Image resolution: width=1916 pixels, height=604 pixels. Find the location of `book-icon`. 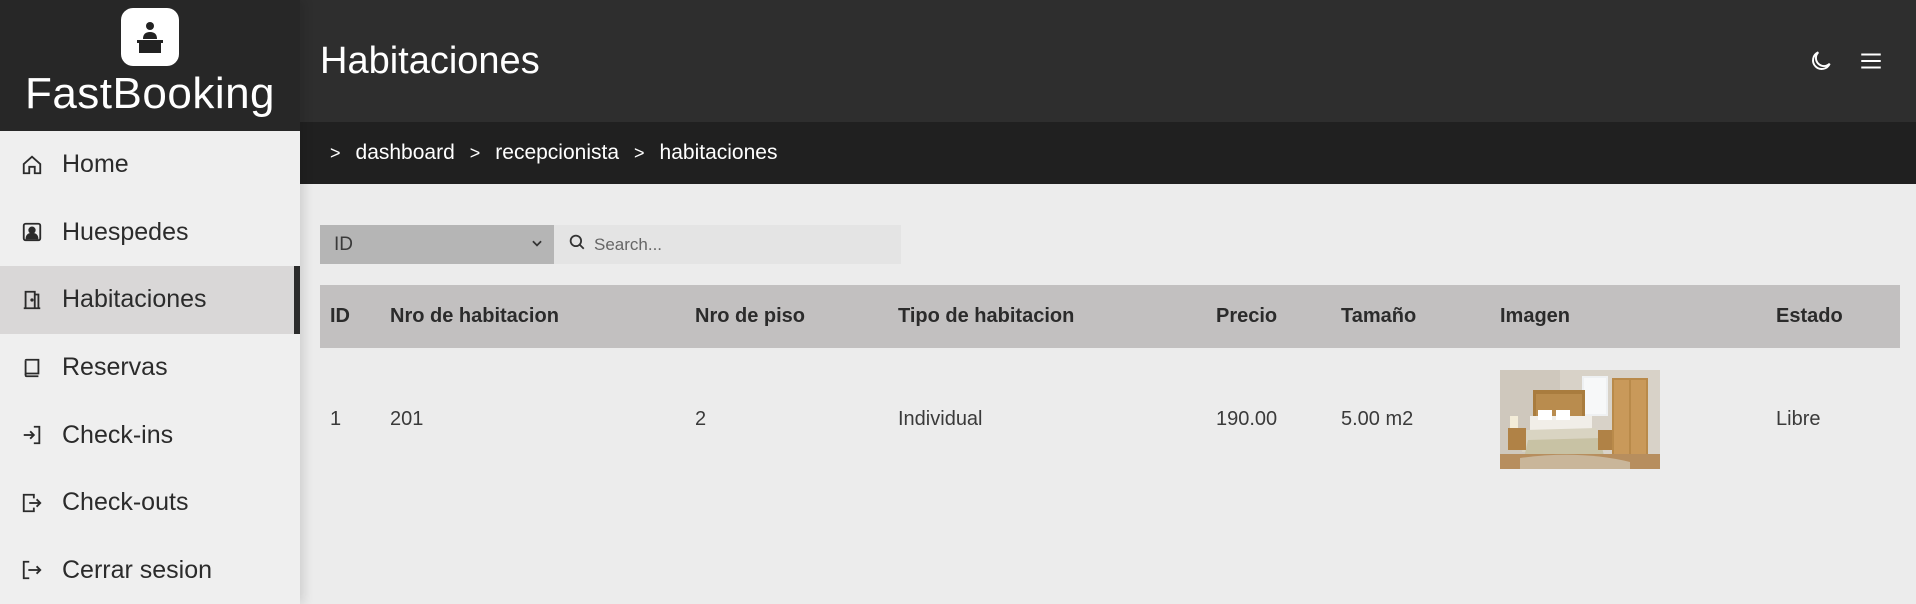

book-icon is located at coordinates (32, 368).